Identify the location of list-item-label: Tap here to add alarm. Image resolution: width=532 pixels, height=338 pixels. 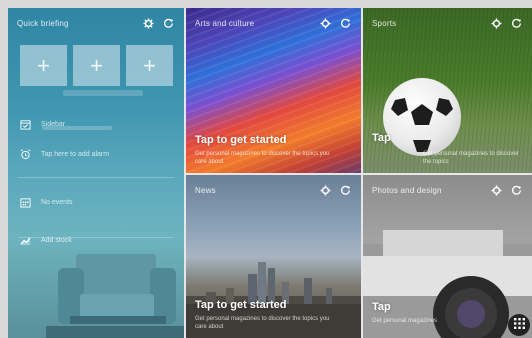
(75, 154).